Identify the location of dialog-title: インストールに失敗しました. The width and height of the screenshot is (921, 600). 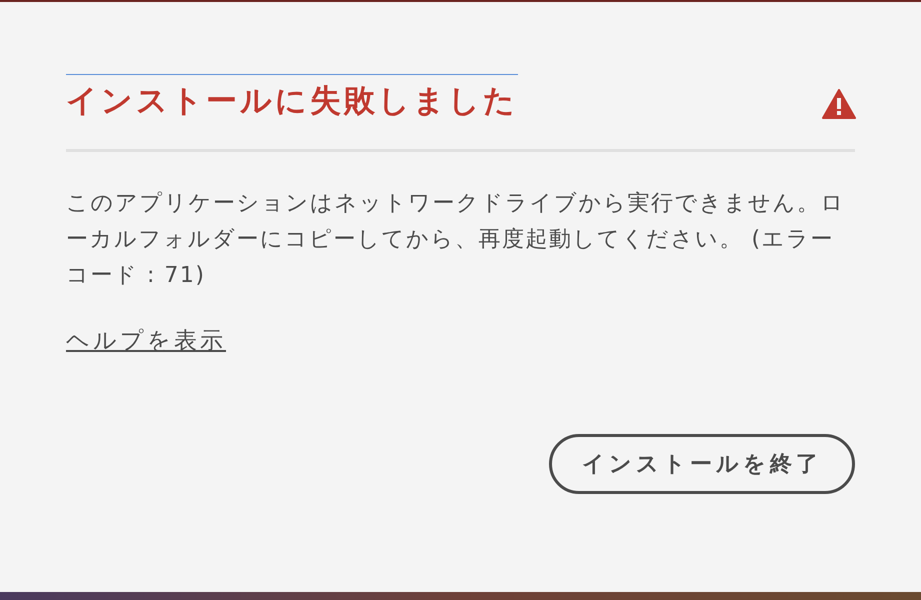
(292, 98).